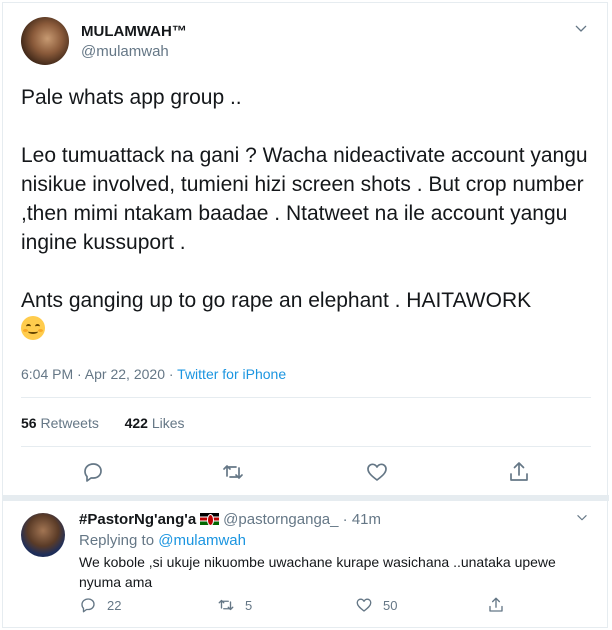 This screenshot has height=630, width=612. Describe the element at coordinates (119, 540) in the screenshot. I see `replying-to-prefix: Replying to` at that location.